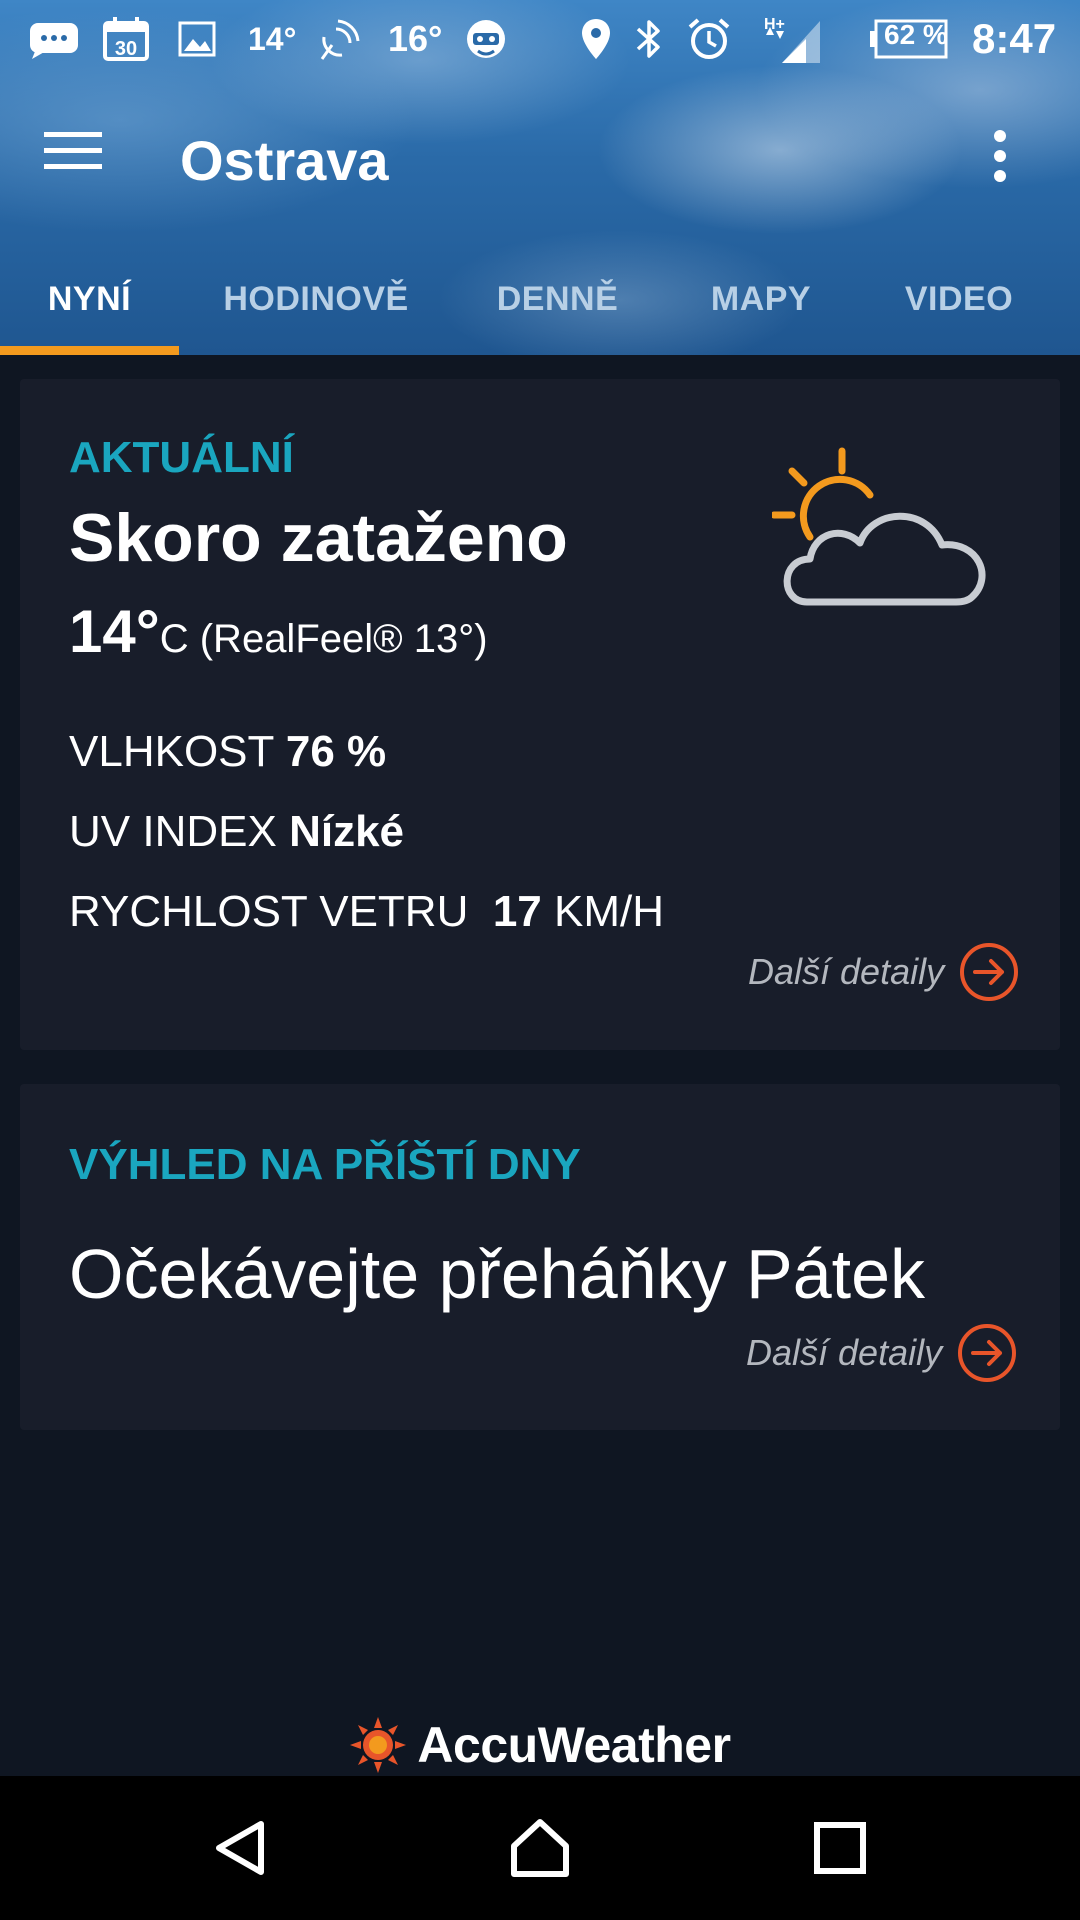 The image size is (1080, 1920). I want to click on uv-index-value: Nízké, so click(347, 831).